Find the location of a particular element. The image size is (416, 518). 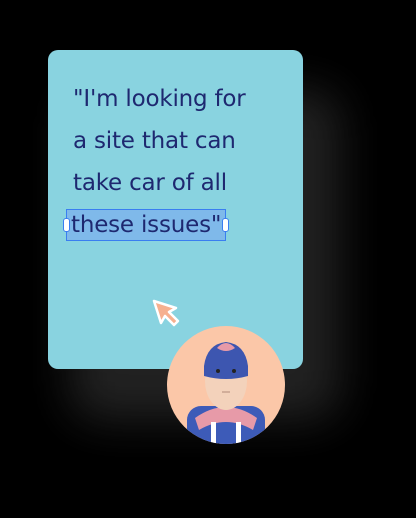

quote-line: a site that can is located at coordinates (154, 141).